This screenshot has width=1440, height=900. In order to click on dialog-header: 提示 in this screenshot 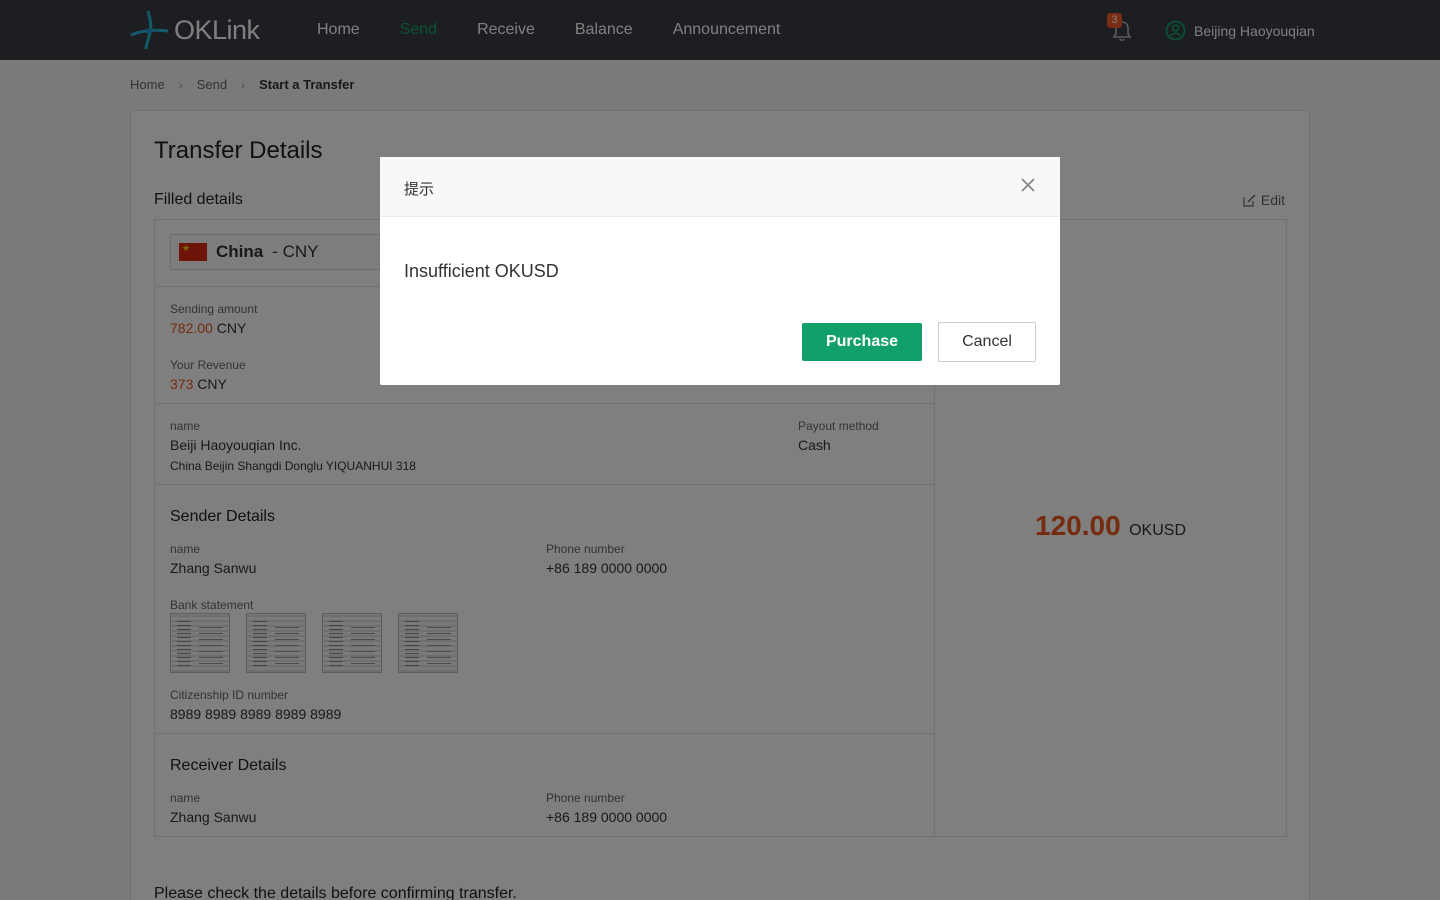, I will do `click(720, 187)`.